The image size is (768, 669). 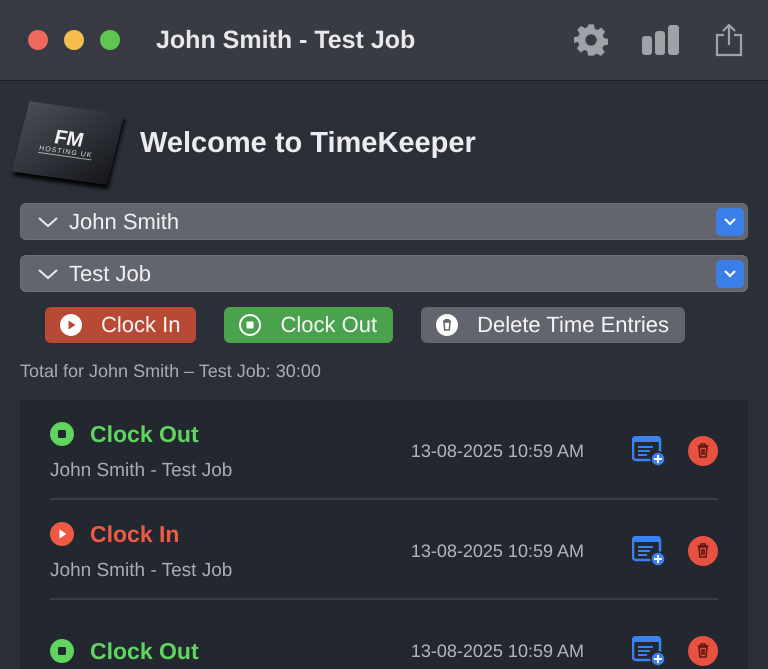 What do you see at coordinates (661, 40) in the screenshot?
I see `bar-chart-icon` at bounding box center [661, 40].